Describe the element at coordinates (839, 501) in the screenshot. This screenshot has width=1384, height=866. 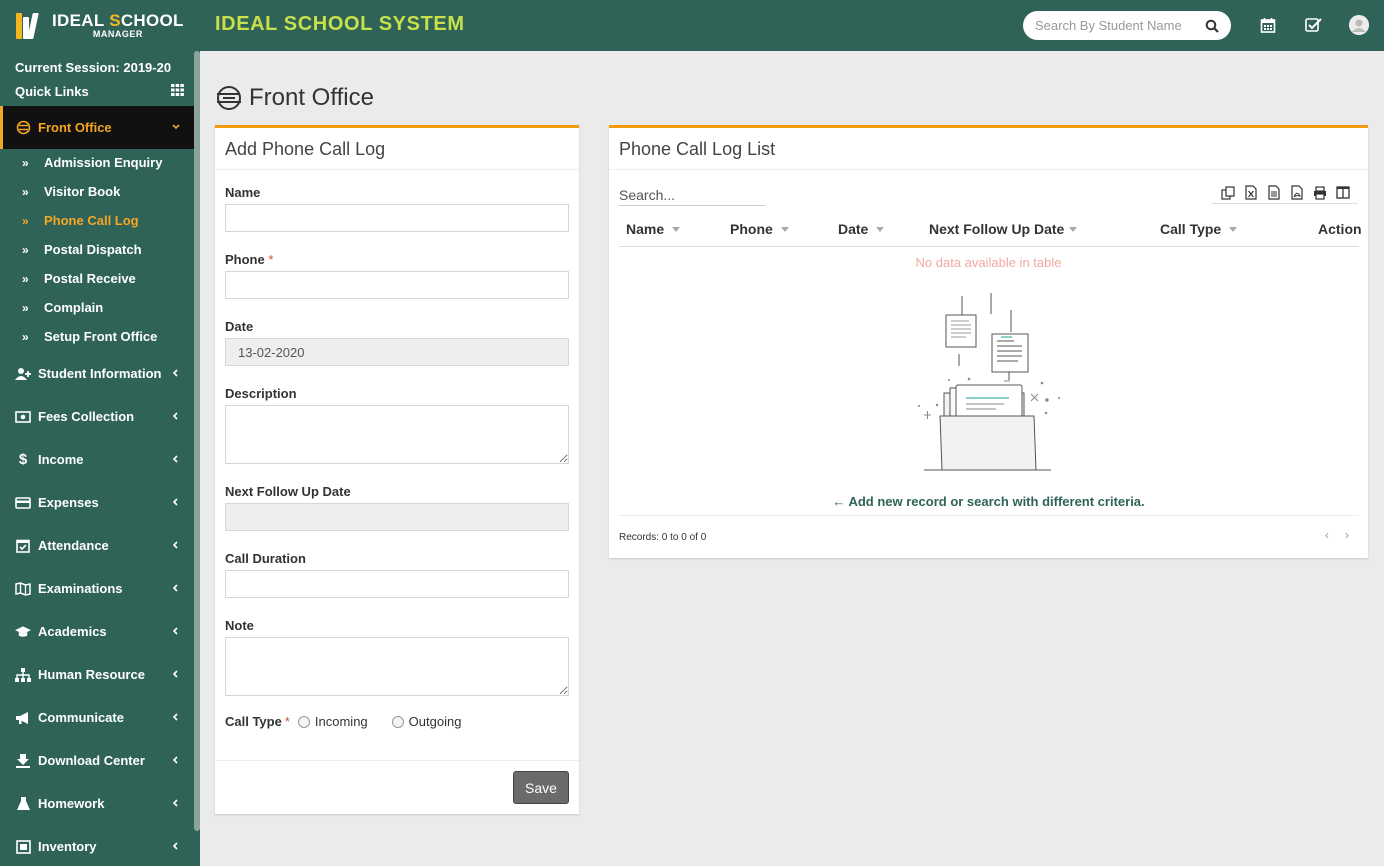
I see `arrow-left-icon: ←` at that location.